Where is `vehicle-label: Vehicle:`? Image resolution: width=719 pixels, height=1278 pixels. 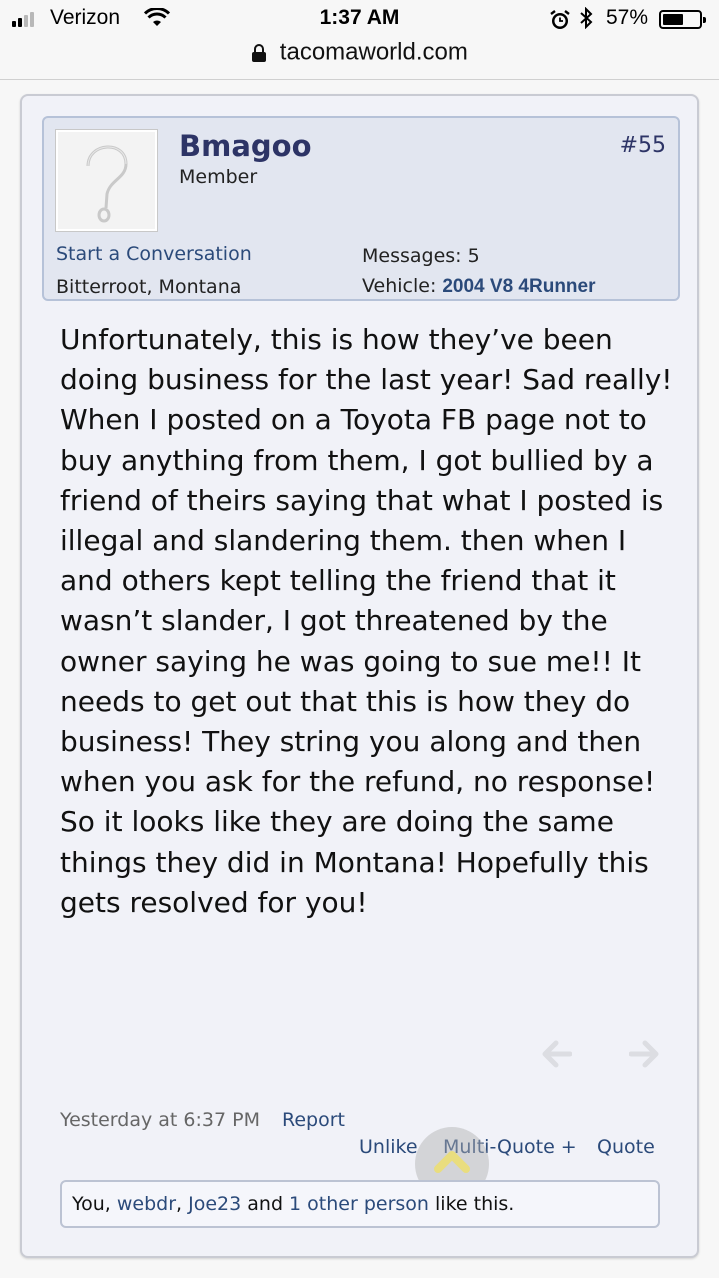 vehicle-label: Vehicle: is located at coordinates (399, 286).